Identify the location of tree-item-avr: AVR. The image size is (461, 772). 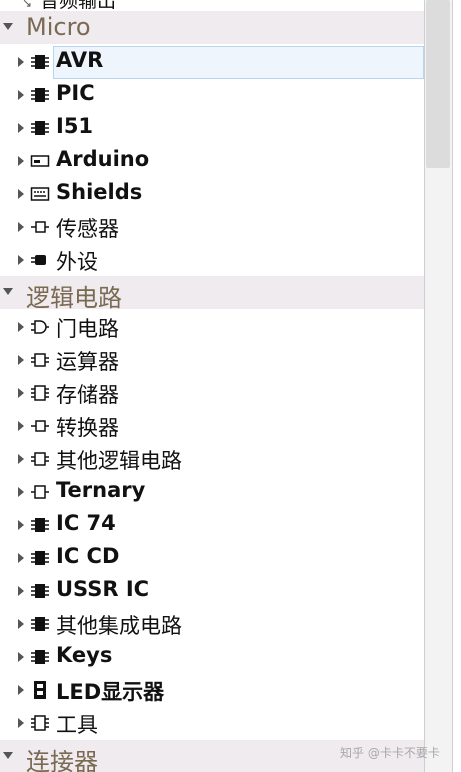
(212, 62).